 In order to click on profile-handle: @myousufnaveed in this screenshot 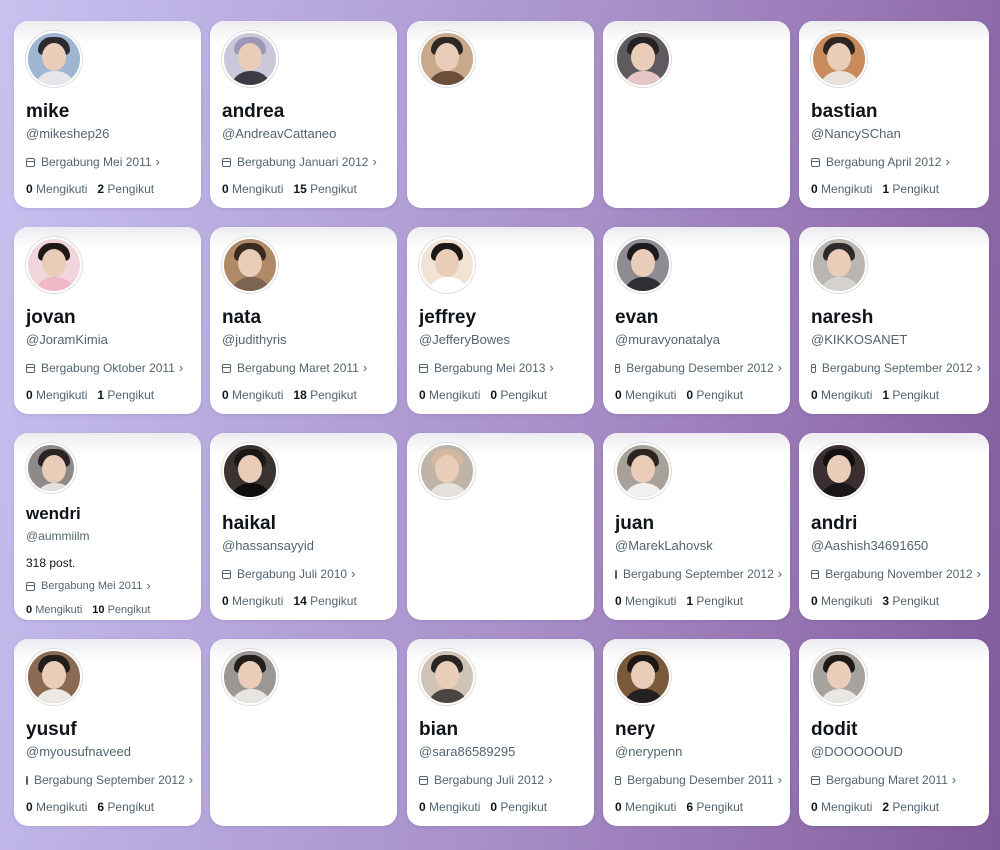, I will do `click(109, 752)`.